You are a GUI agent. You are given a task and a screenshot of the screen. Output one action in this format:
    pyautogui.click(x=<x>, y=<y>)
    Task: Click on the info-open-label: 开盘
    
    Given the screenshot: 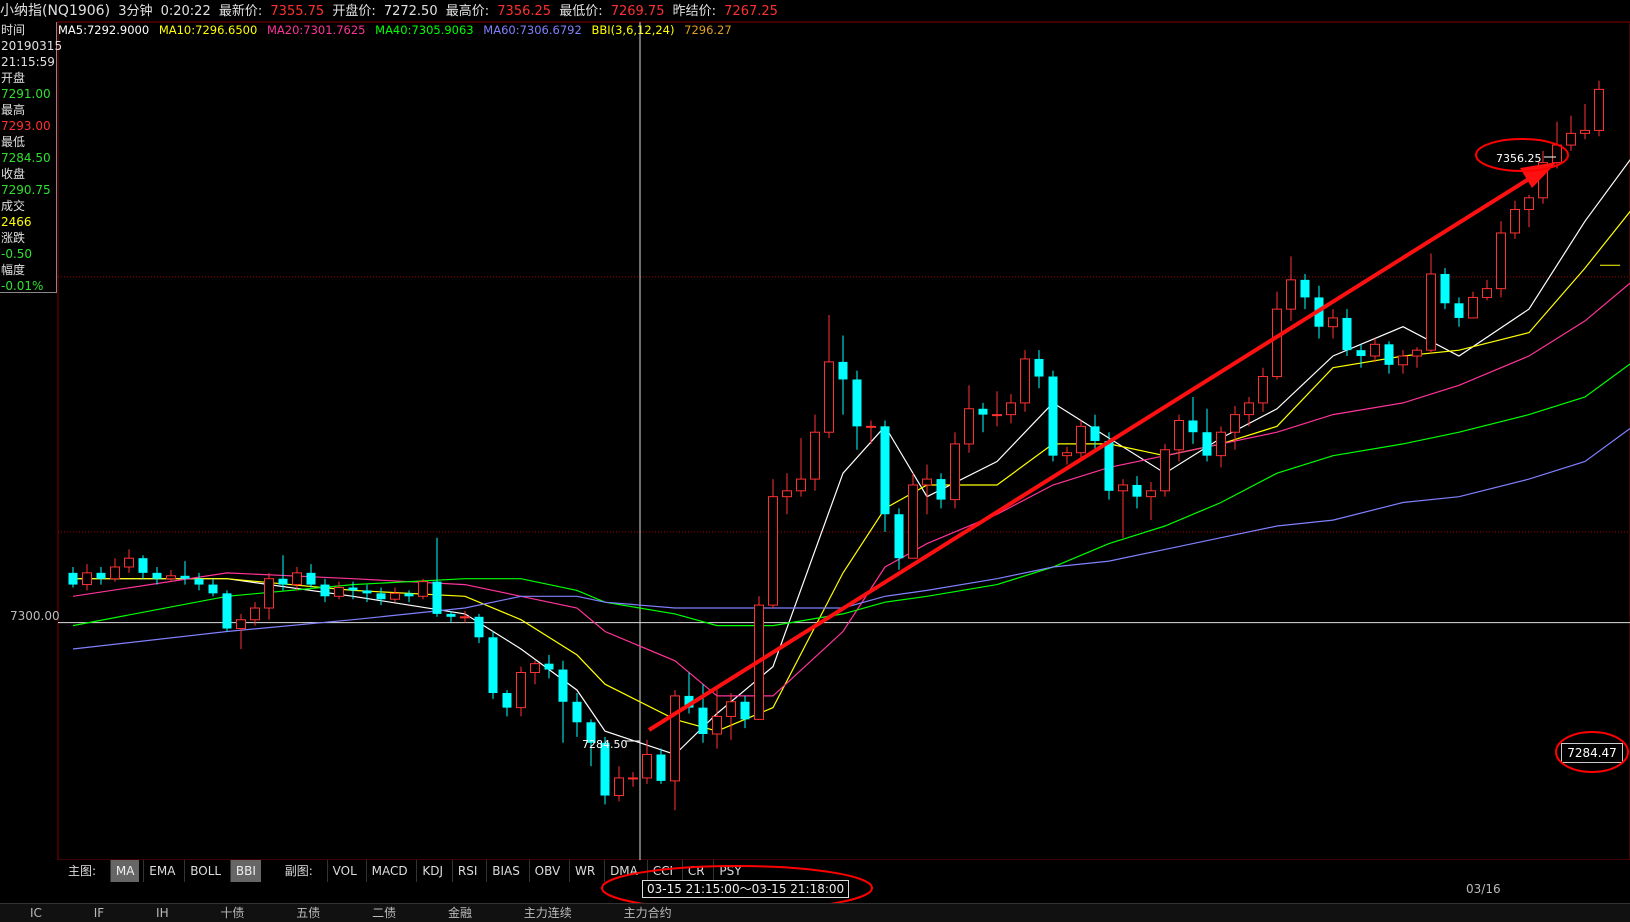 What is the action you would take?
    pyautogui.click(x=13, y=78)
    